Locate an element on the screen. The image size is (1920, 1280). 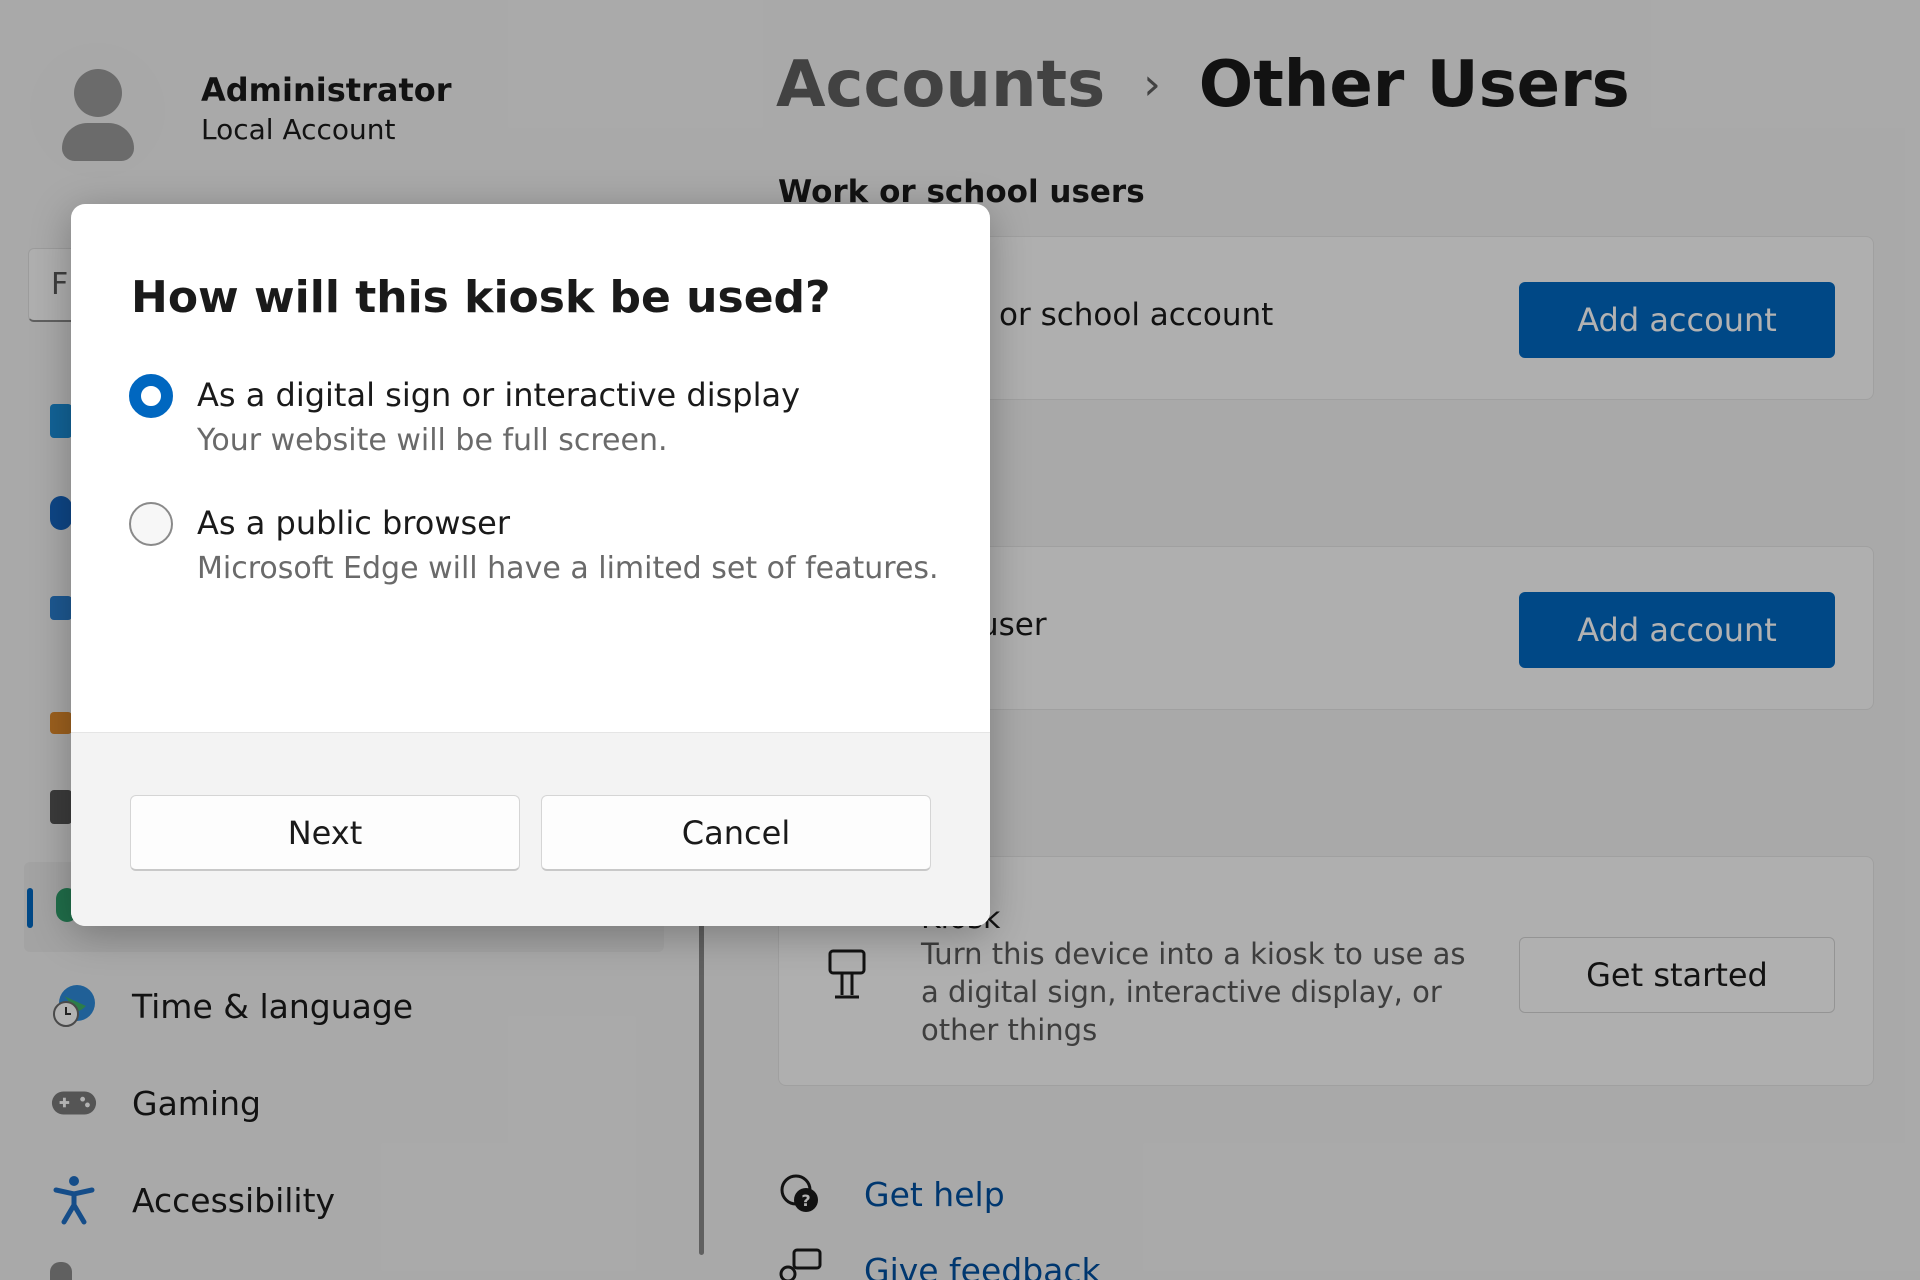
dialog-footer: Next Cancel is located at coordinates (530, 829).